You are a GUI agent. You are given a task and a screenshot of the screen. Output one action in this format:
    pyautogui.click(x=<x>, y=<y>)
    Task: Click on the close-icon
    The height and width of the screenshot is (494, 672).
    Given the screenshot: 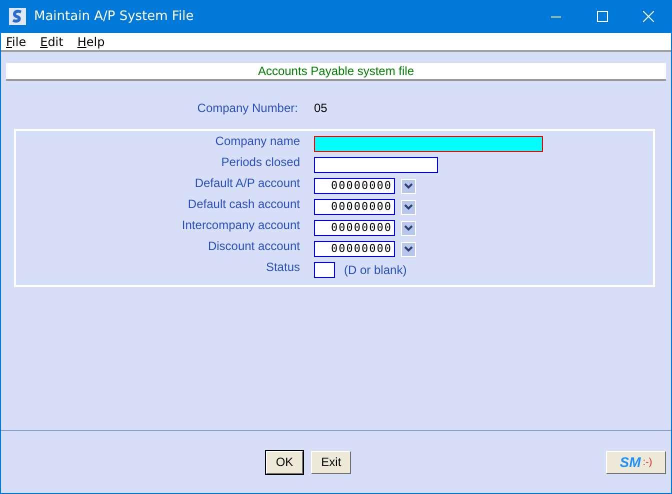 What is the action you would take?
    pyautogui.click(x=648, y=16)
    